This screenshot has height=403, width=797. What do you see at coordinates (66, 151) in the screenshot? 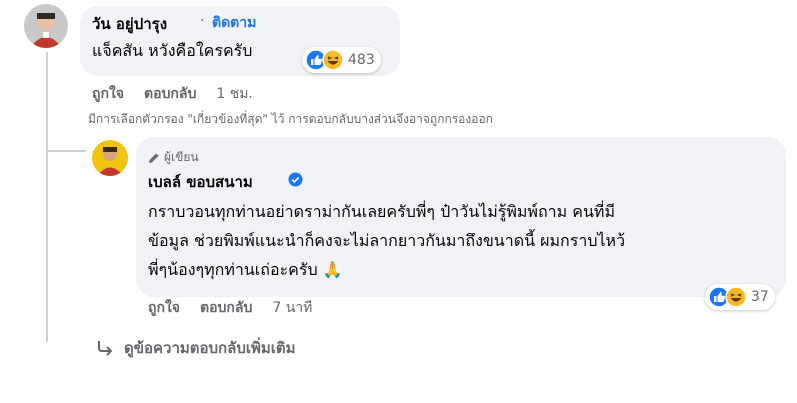
I see `thread-branch` at bounding box center [66, 151].